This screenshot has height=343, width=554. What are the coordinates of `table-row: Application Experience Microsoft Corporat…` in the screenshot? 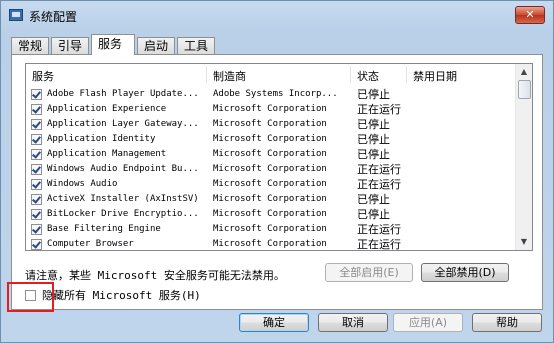 It's located at (271, 109).